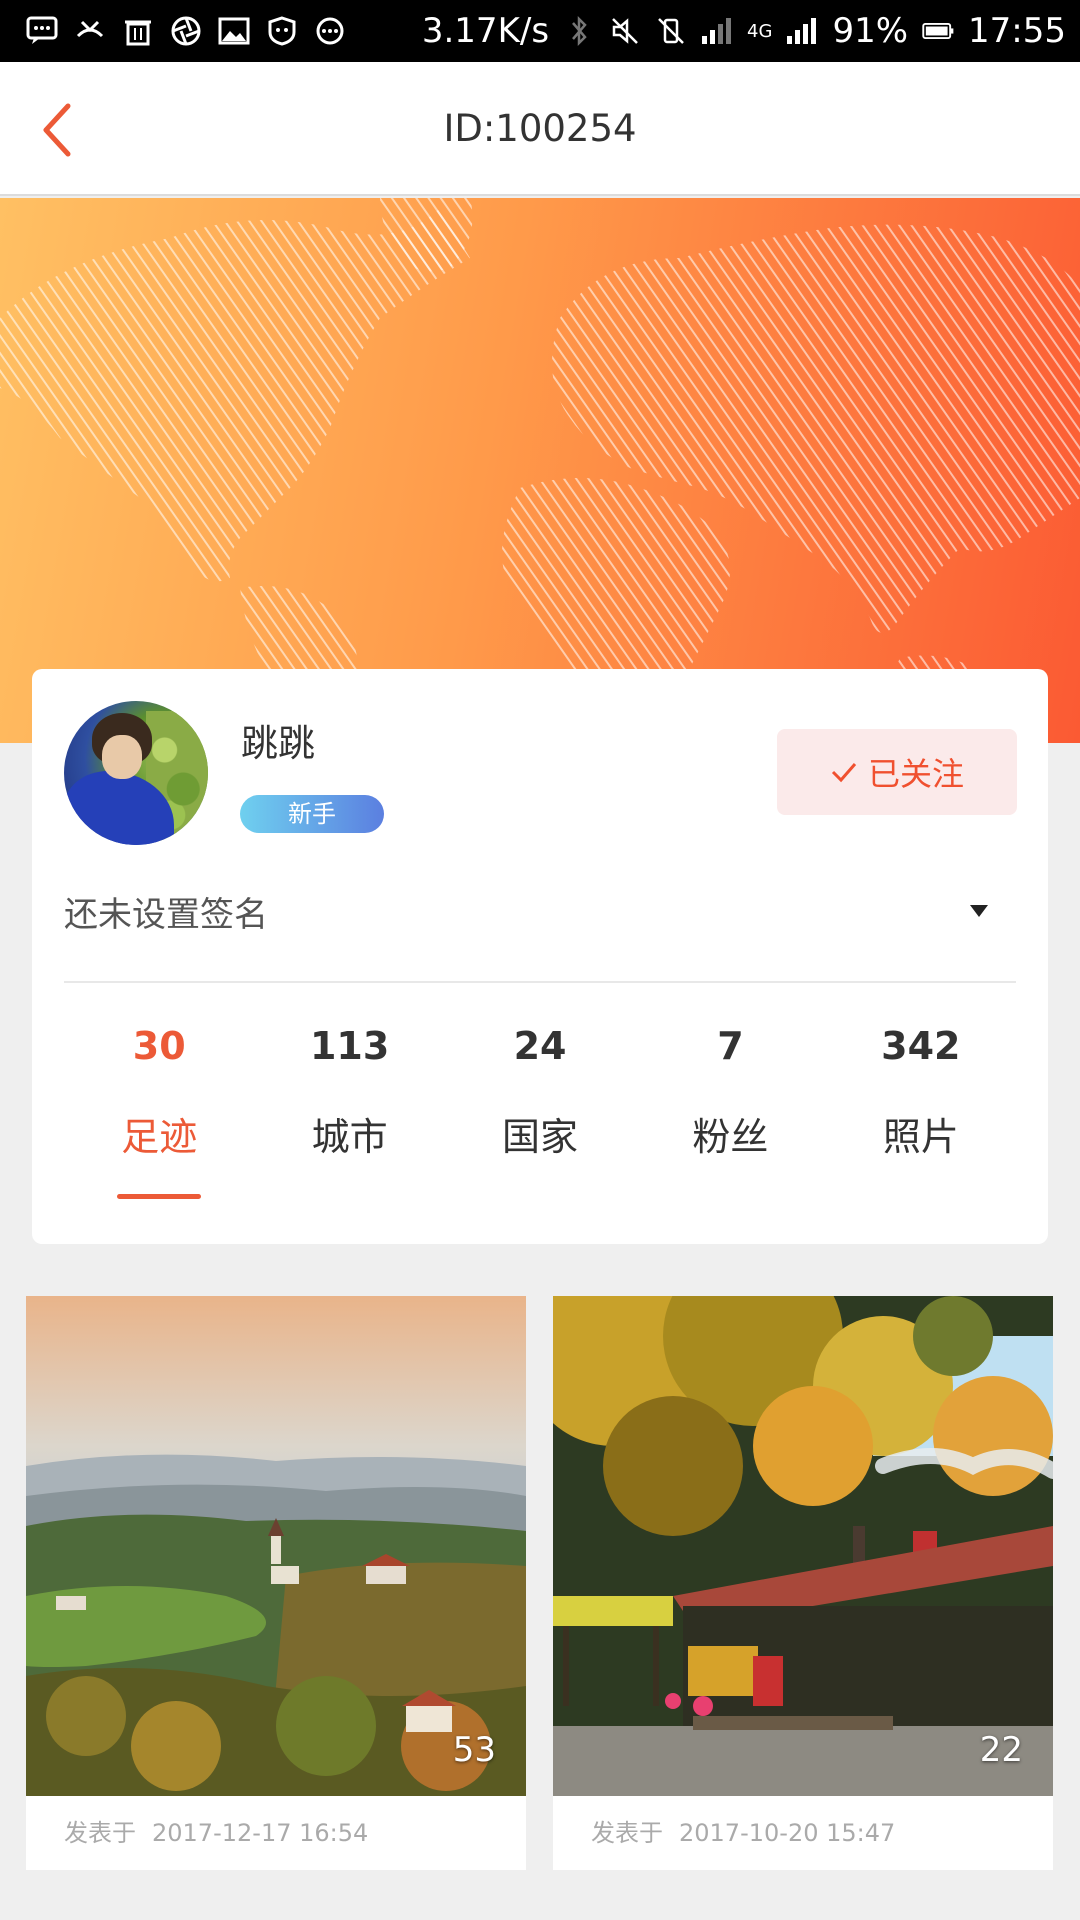  What do you see at coordinates (938, 31) in the screenshot?
I see `battery-icon` at bounding box center [938, 31].